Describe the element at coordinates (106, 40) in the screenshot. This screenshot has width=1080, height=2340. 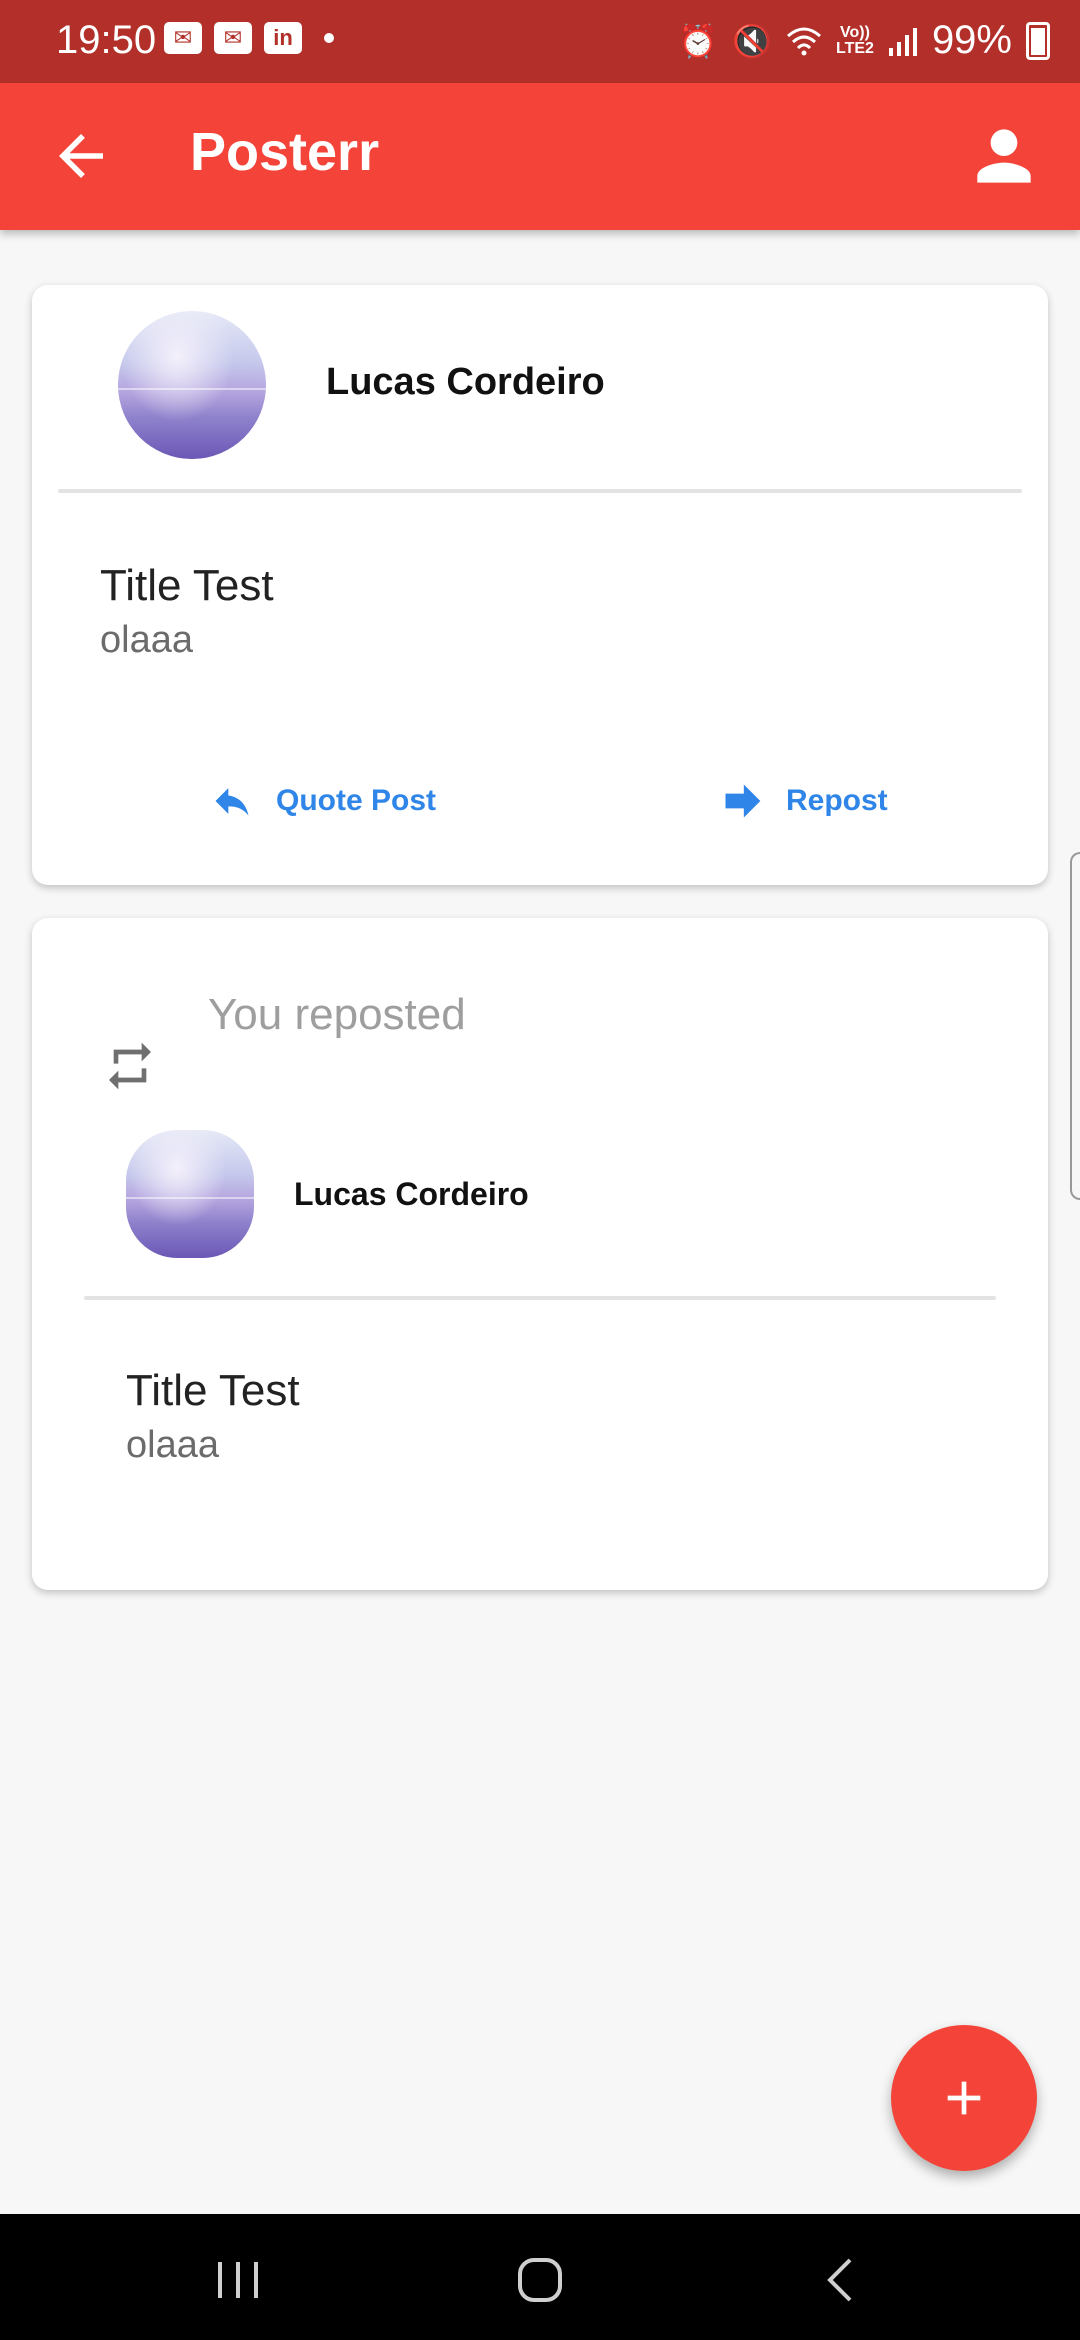
I see `status-time: 19:50` at that location.